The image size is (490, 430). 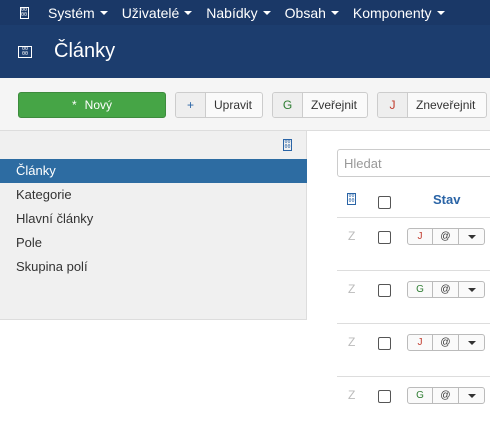 What do you see at coordinates (232, 12) in the screenshot?
I see `menu-menus-label: Nabídky` at bounding box center [232, 12].